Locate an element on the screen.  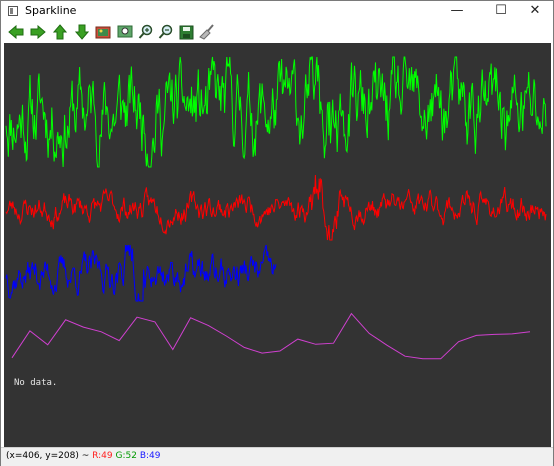
save-icon is located at coordinates (186, 32).